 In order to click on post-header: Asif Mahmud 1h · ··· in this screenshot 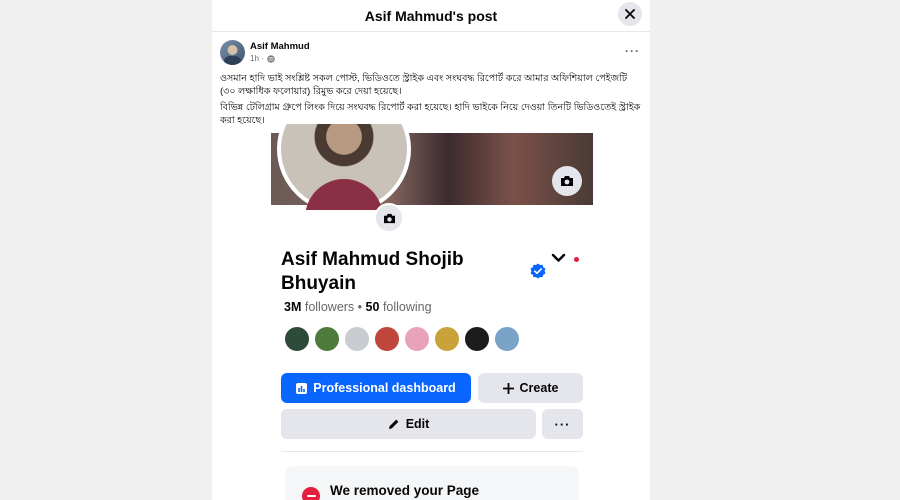, I will do `click(431, 56)`.